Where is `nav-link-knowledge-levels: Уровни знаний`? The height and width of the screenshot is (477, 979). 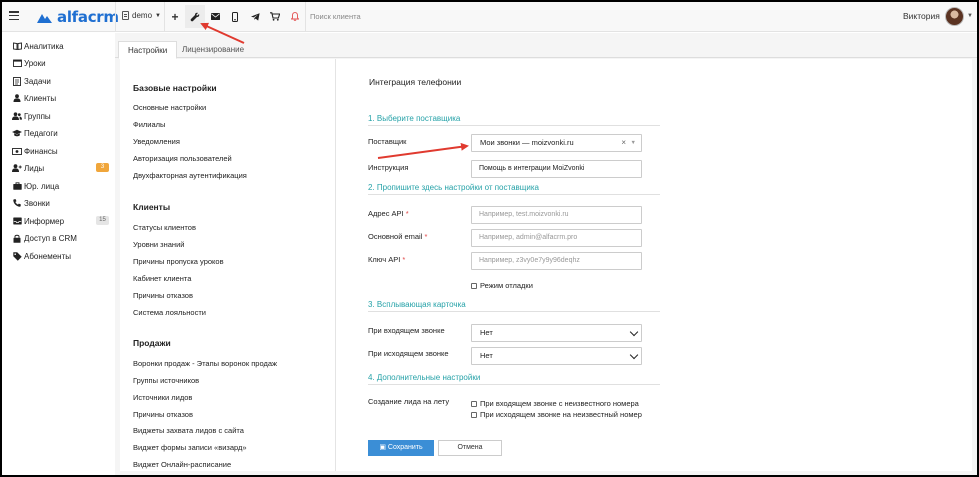 nav-link-knowledge-levels: Уровни знаний is located at coordinates (158, 244).